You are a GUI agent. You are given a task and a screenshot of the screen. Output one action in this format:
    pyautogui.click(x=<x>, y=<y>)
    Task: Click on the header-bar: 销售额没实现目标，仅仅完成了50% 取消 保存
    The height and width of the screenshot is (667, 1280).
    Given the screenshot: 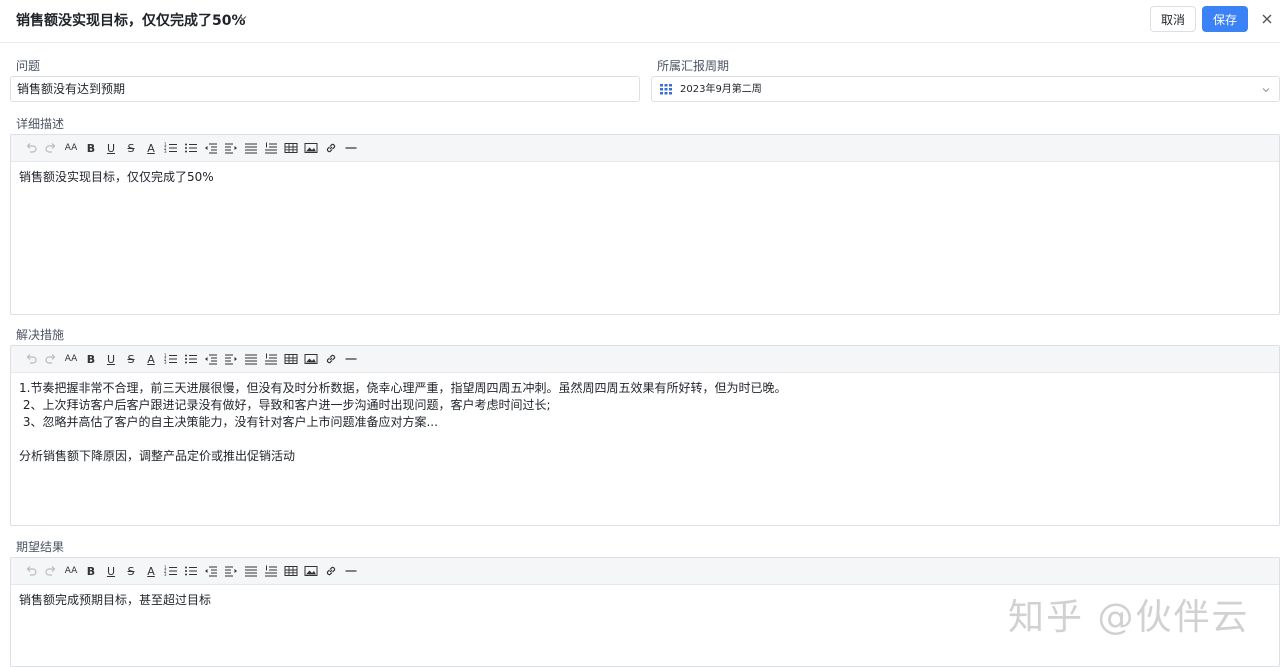 What is the action you would take?
    pyautogui.click(x=640, y=21)
    